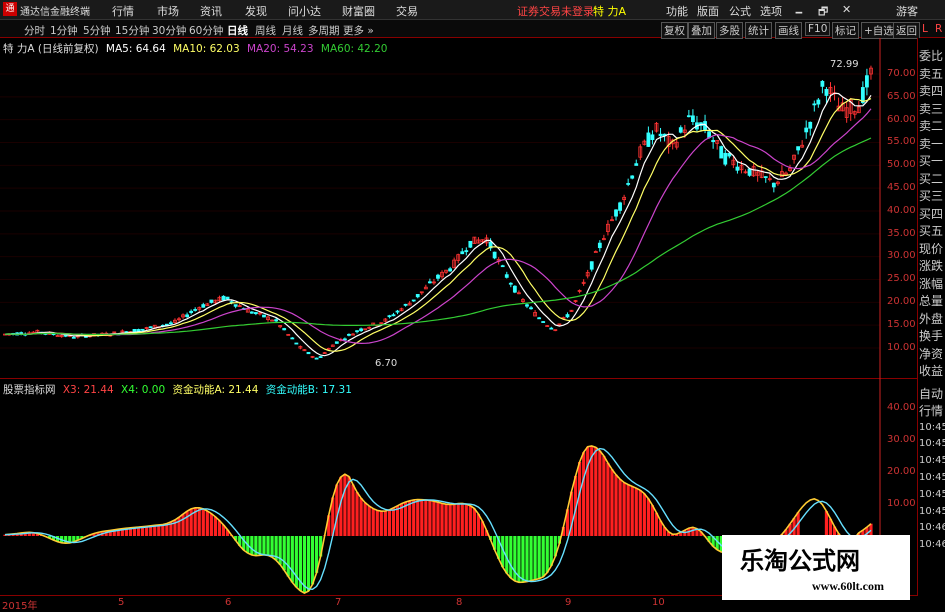  Describe the element at coordinates (123, 11) in the screenshot. I see `menu-item-market: 行情` at that location.